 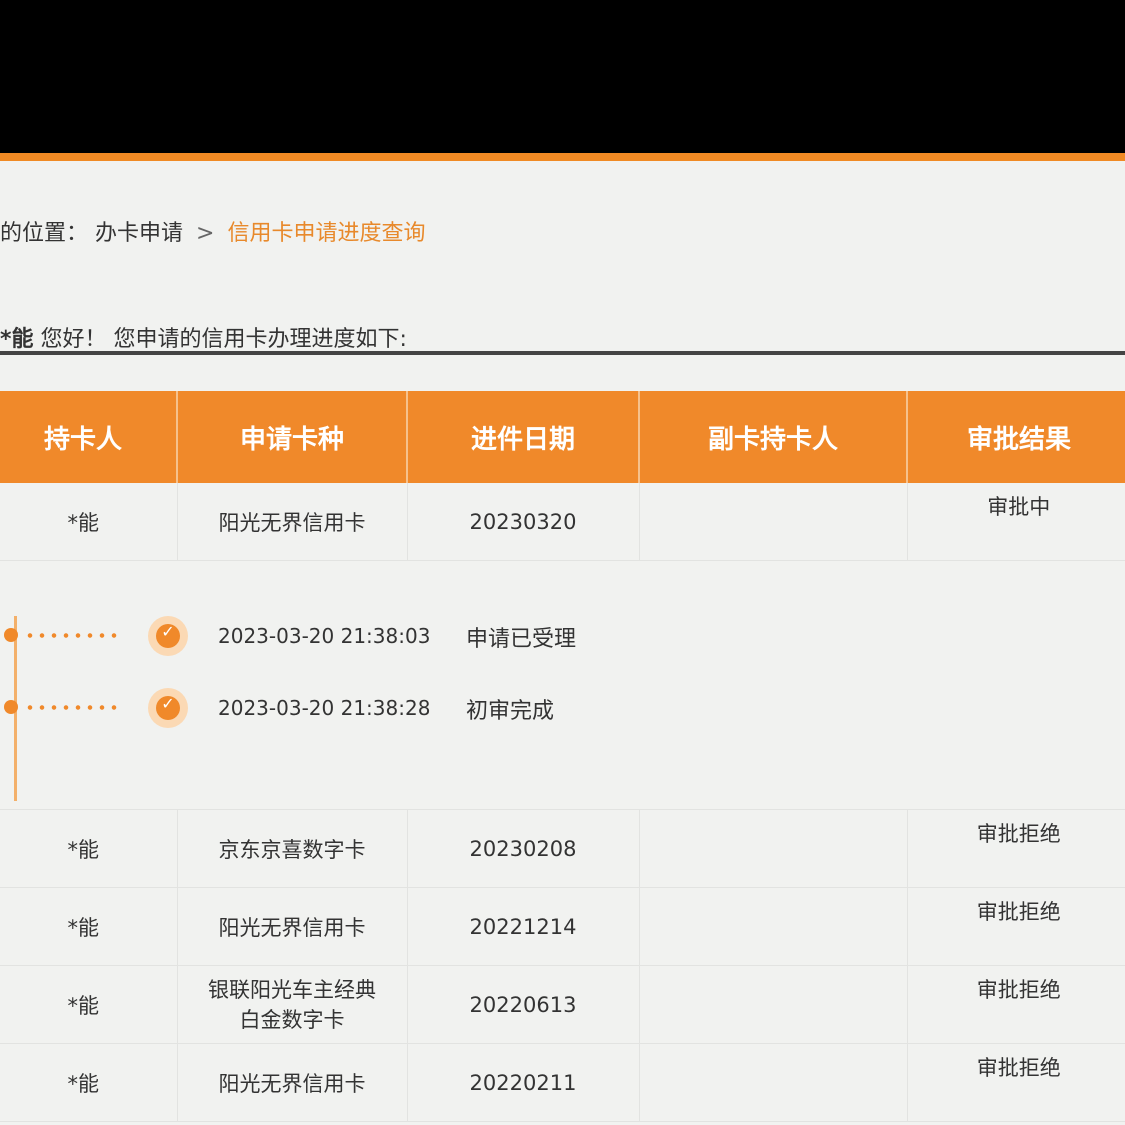 What do you see at coordinates (510, 711) in the screenshot?
I see `timeline-status: 初审完成` at bounding box center [510, 711].